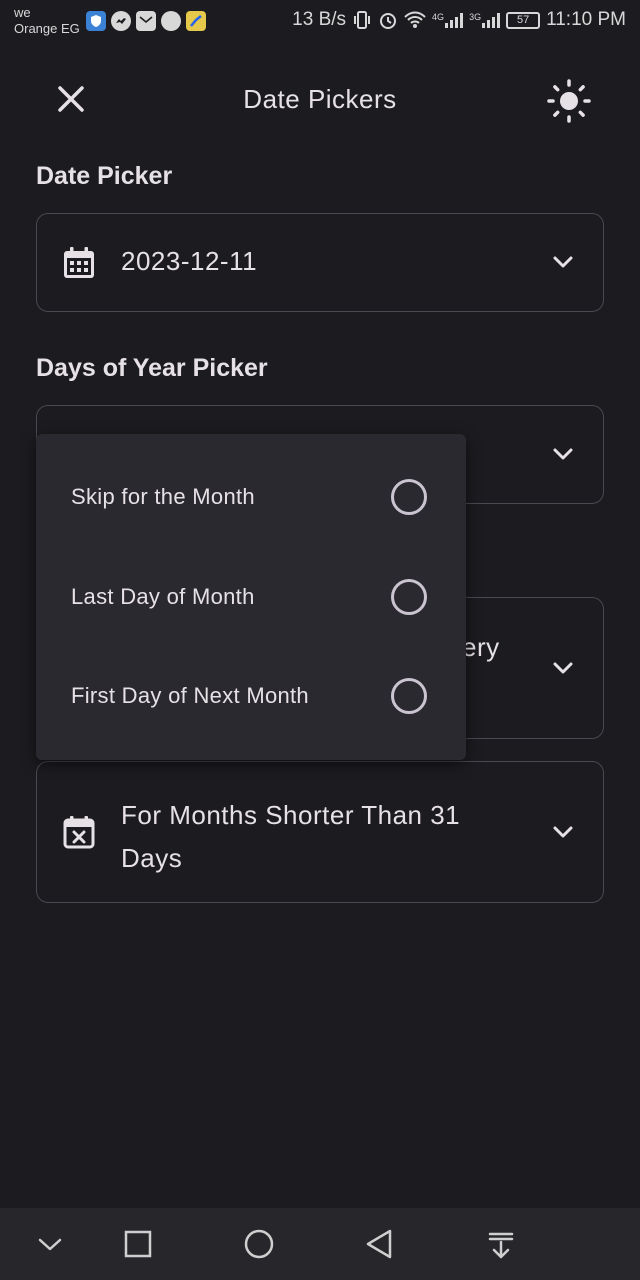 The width and height of the screenshot is (640, 1280). I want to click on short-months-value-line-2: Days, so click(152, 858).